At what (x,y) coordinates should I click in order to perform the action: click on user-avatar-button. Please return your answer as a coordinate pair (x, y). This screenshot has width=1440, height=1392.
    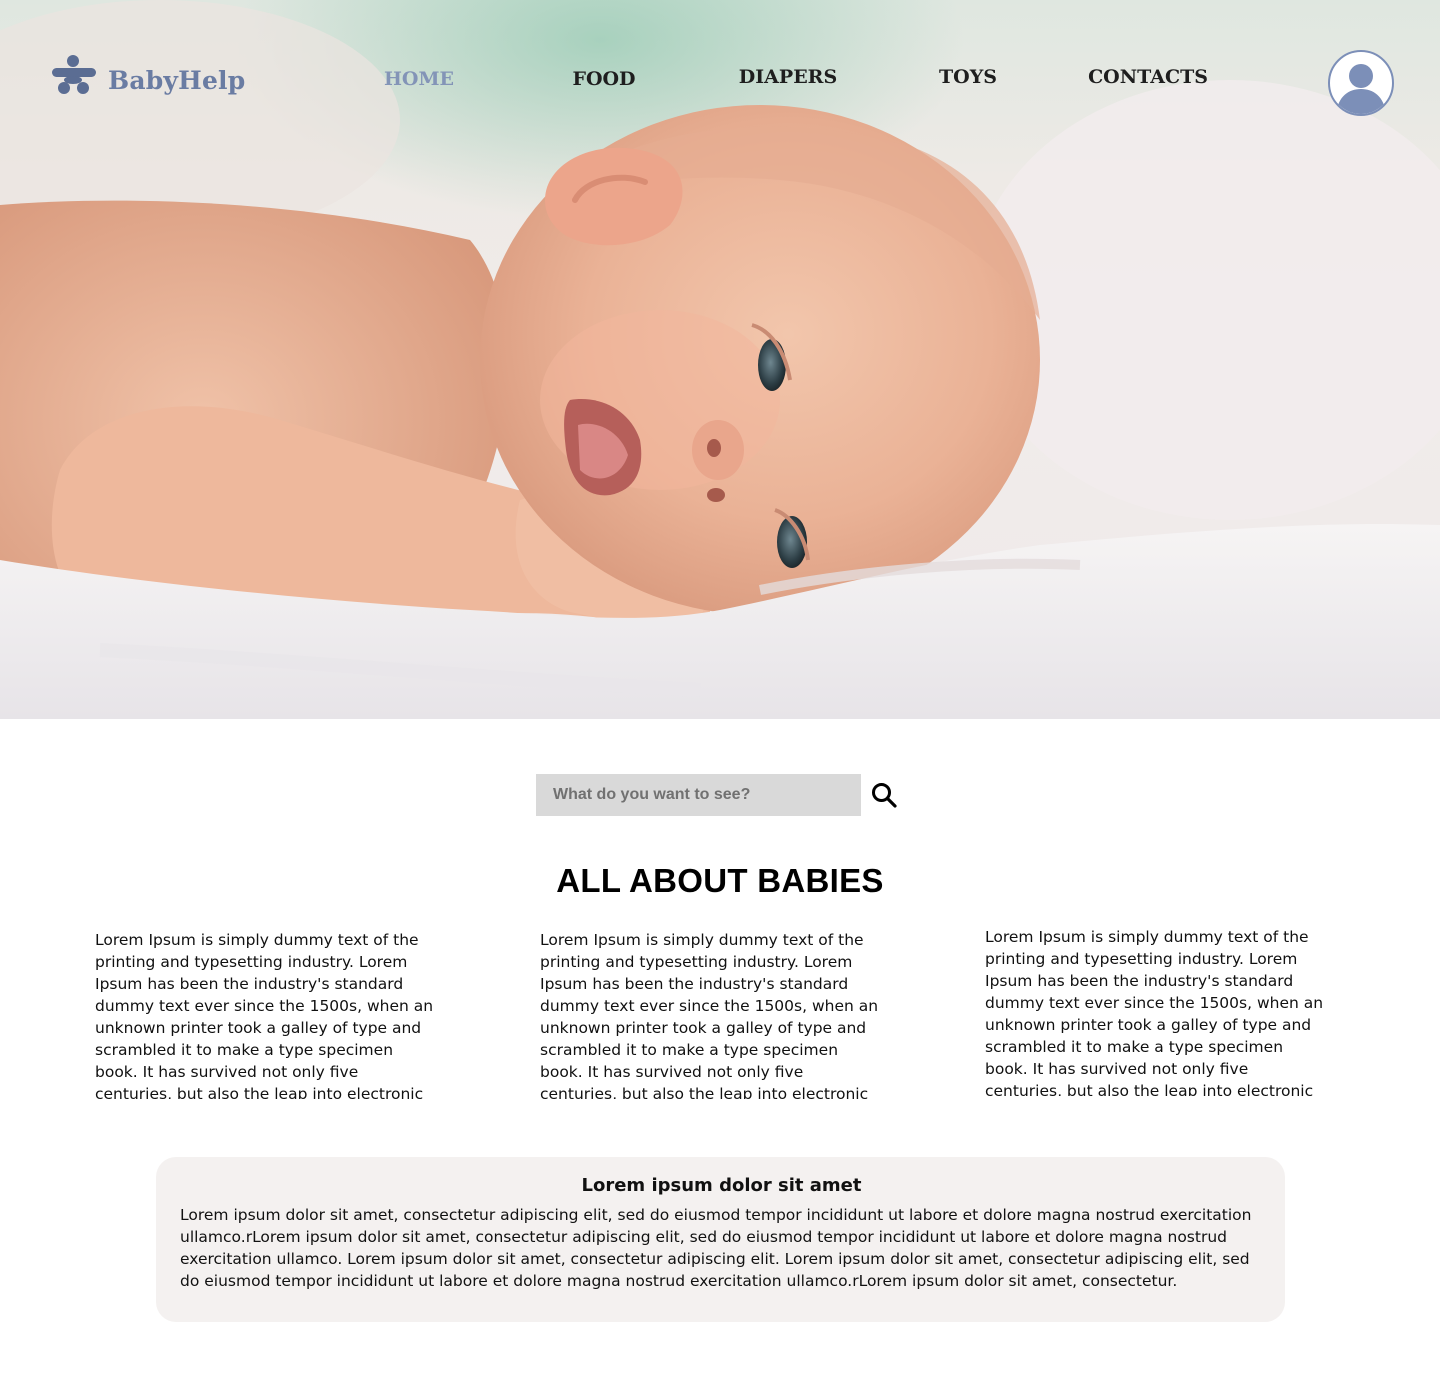
    Looking at the image, I should click on (1361, 83).